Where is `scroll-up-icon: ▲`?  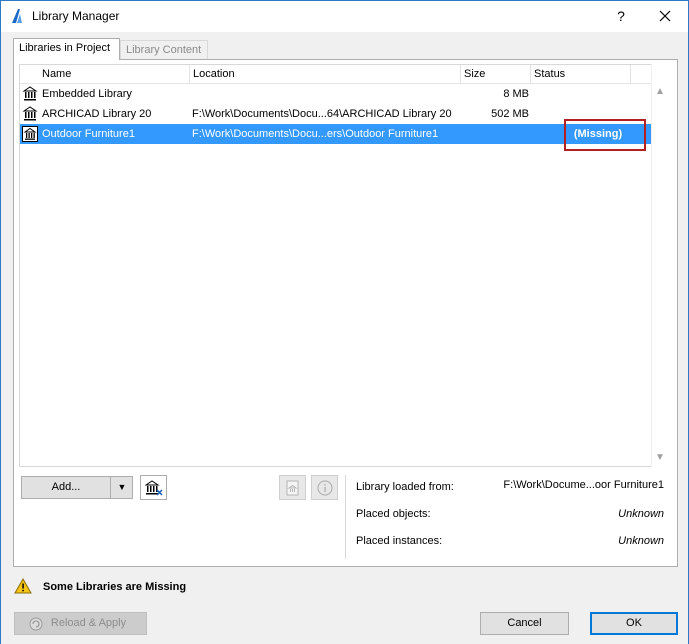
scroll-up-icon: ▲ is located at coordinates (660, 92).